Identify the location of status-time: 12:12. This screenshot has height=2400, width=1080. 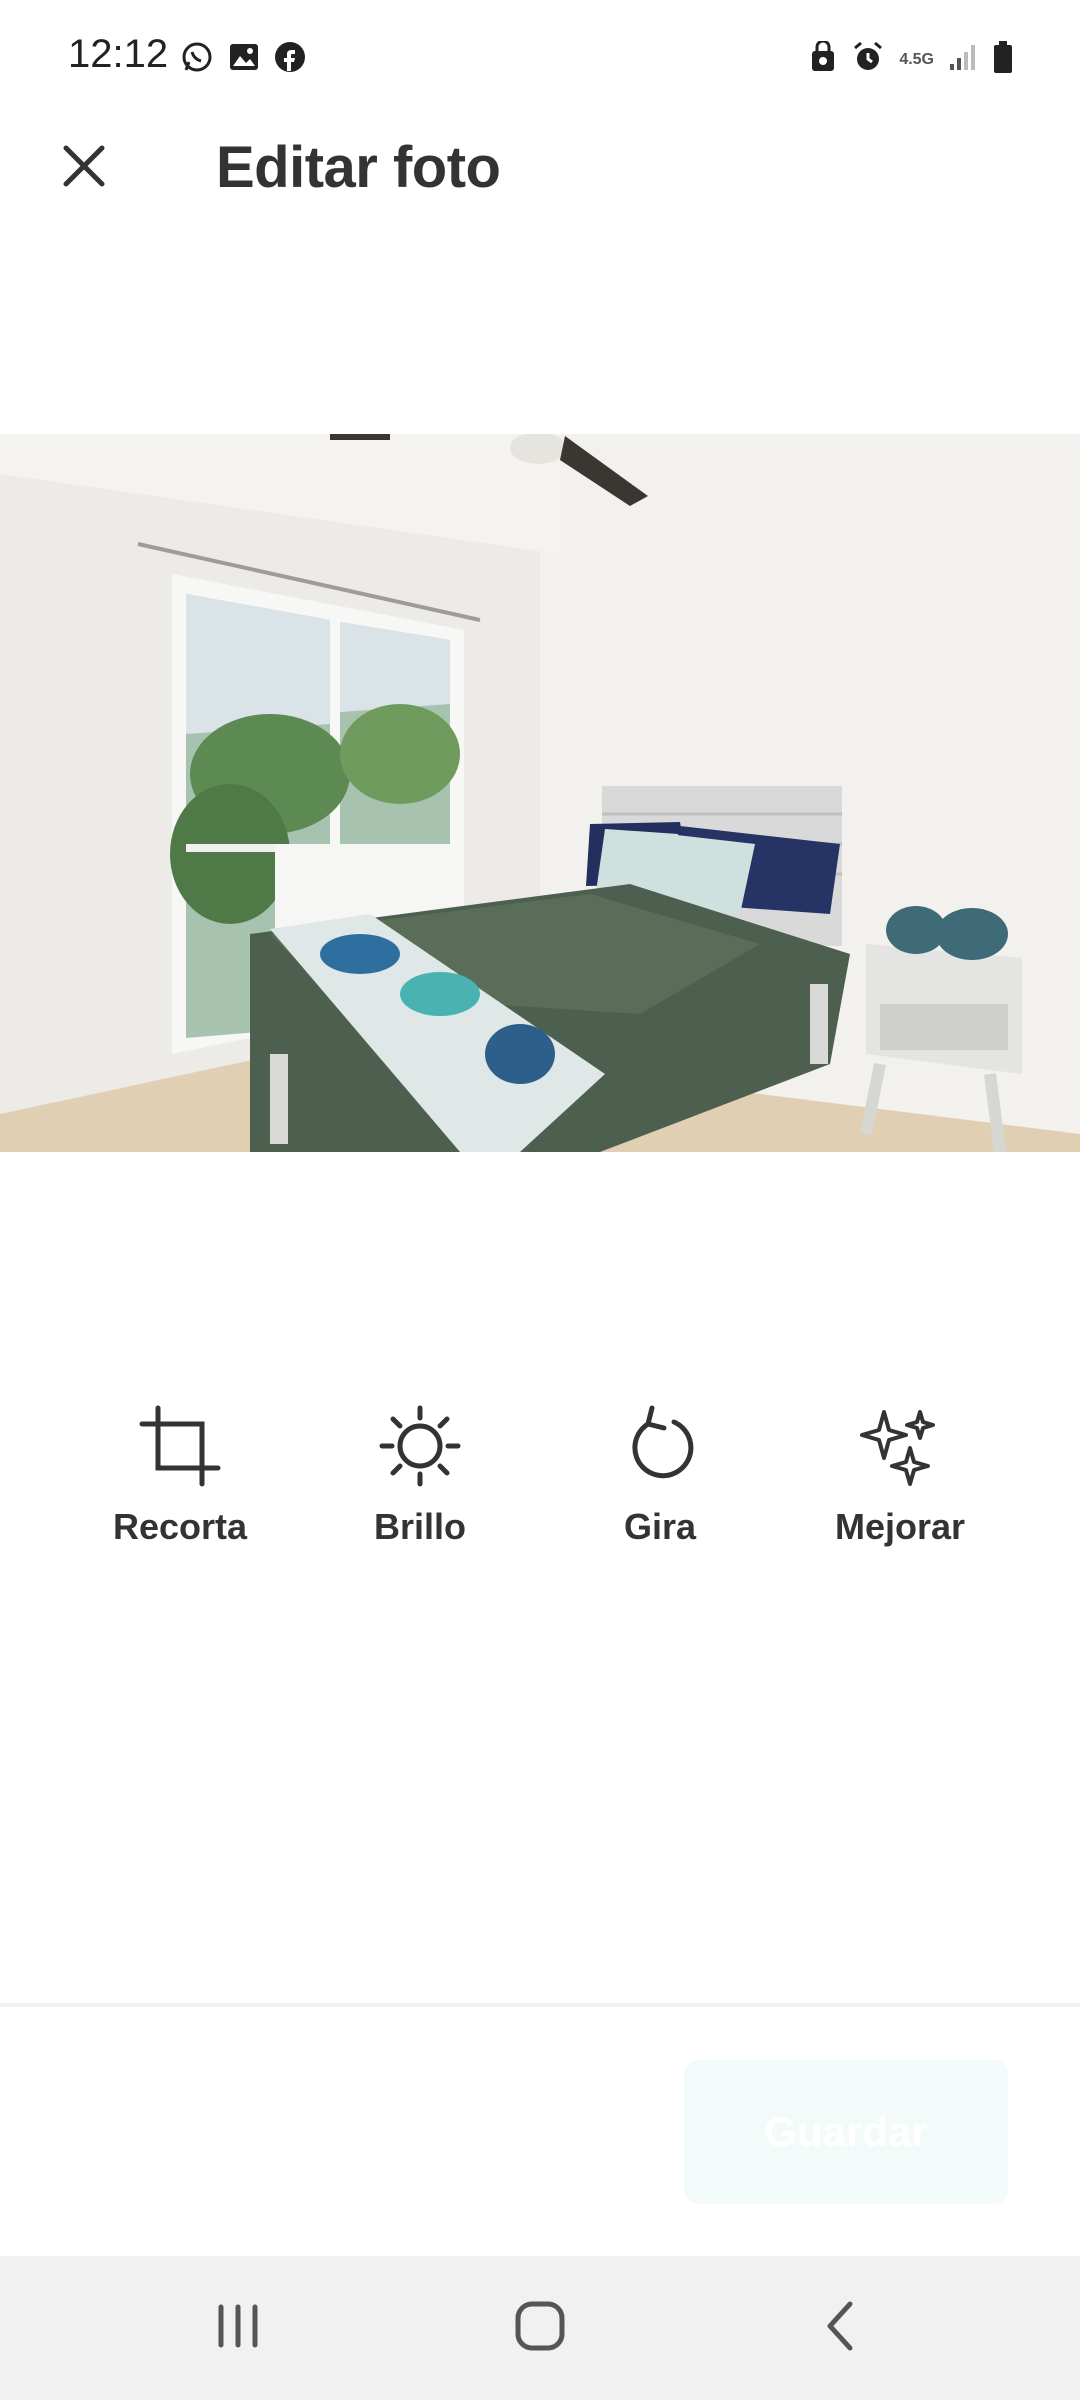
(118, 54).